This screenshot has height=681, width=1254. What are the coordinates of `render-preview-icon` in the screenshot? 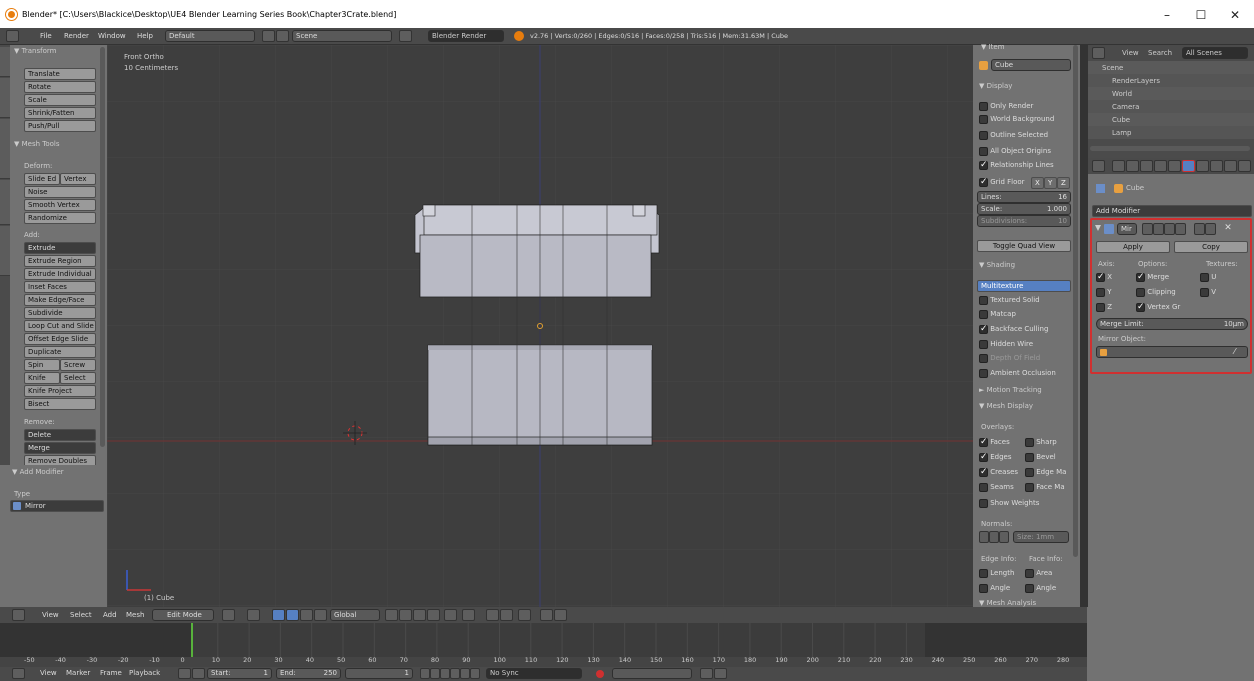 It's located at (524, 615).